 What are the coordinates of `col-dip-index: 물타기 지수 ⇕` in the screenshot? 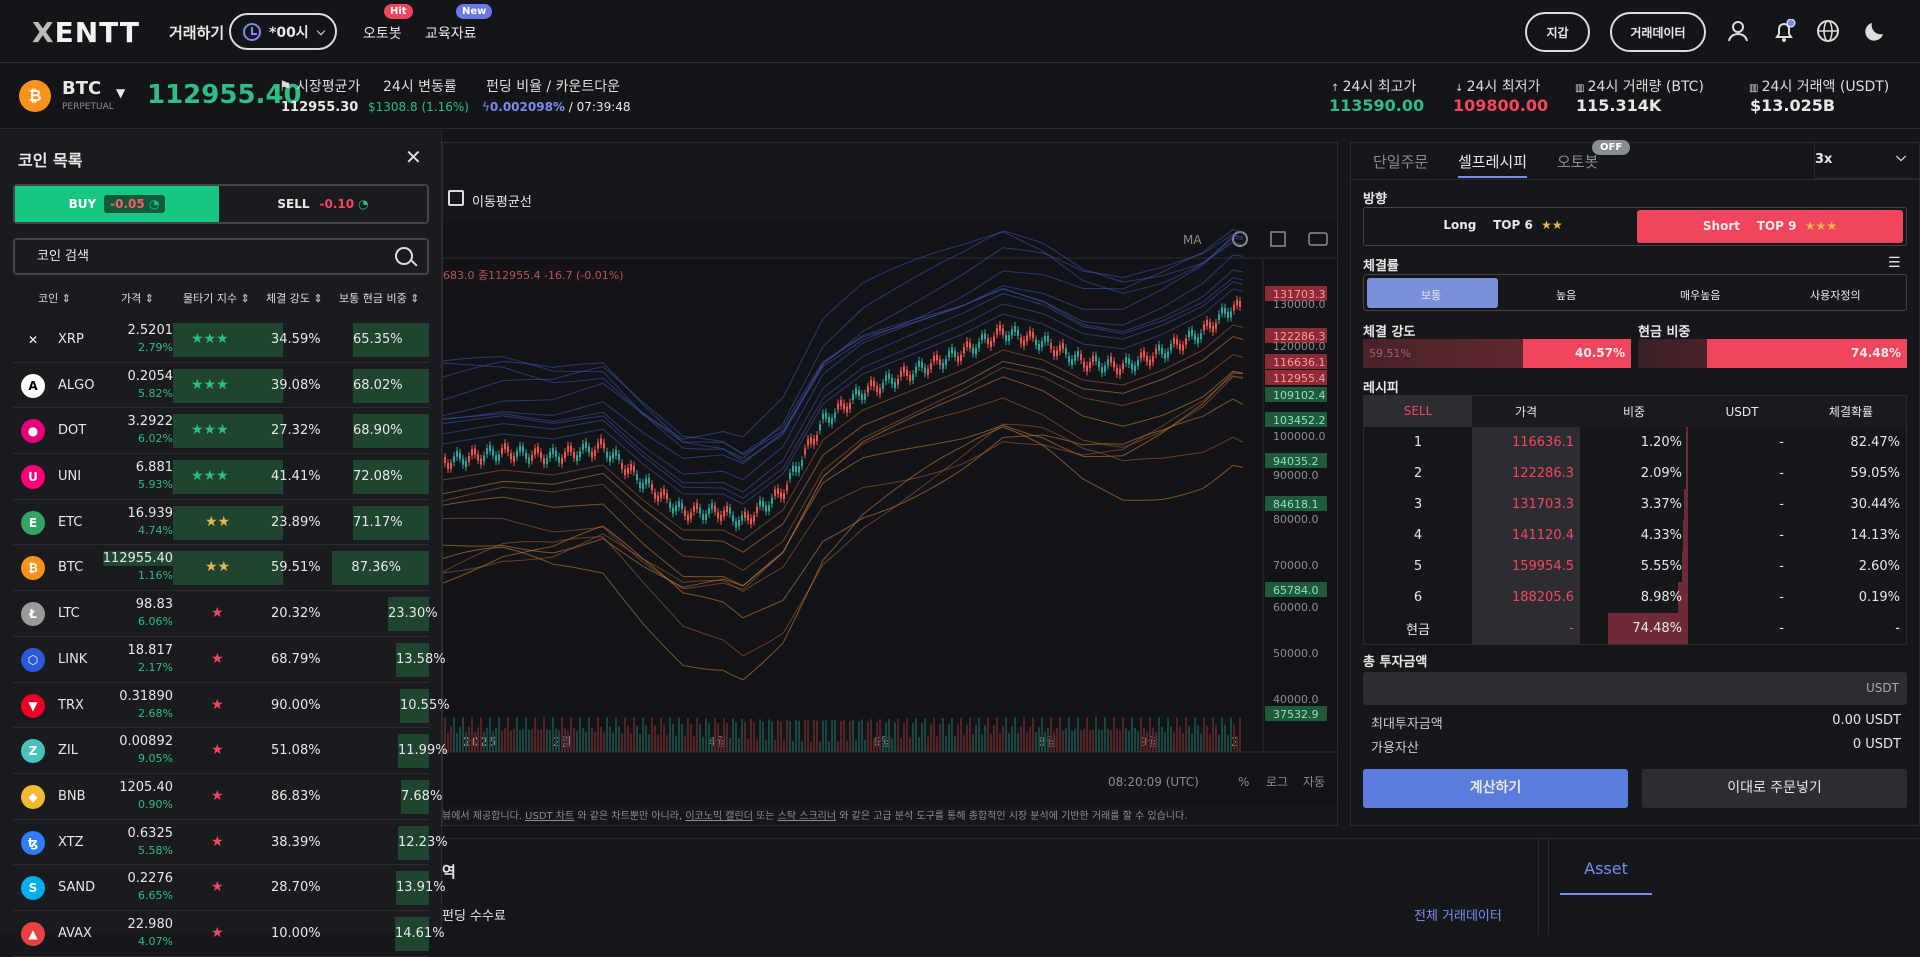 It's located at (216, 298).